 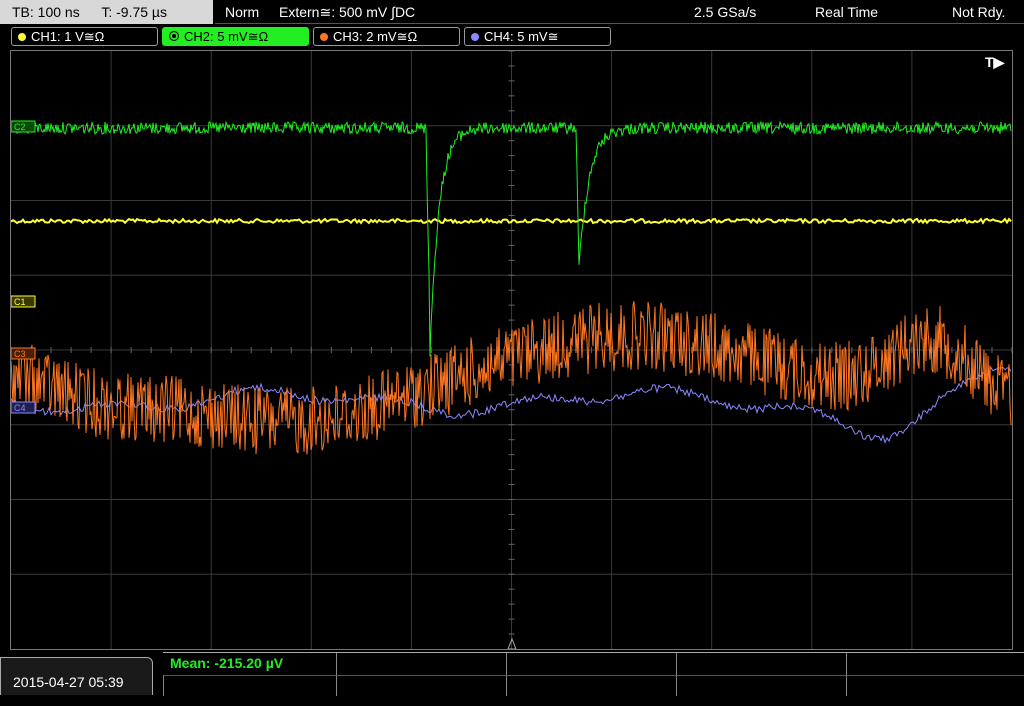 I want to click on channel-1-marker: C1, so click(x=23, y=301).